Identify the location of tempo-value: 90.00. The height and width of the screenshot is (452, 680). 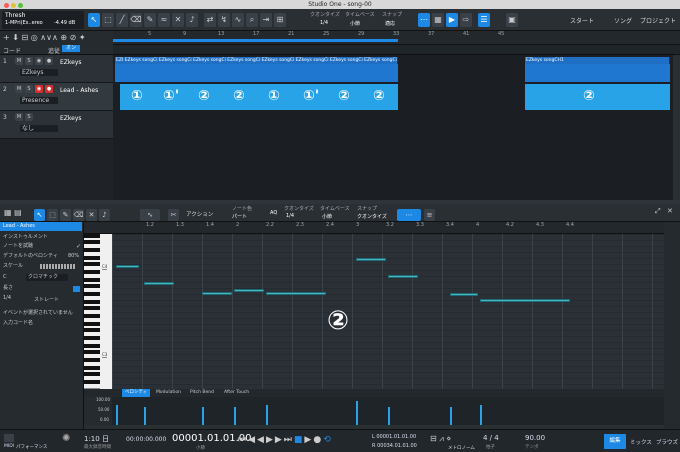
(535, 438).